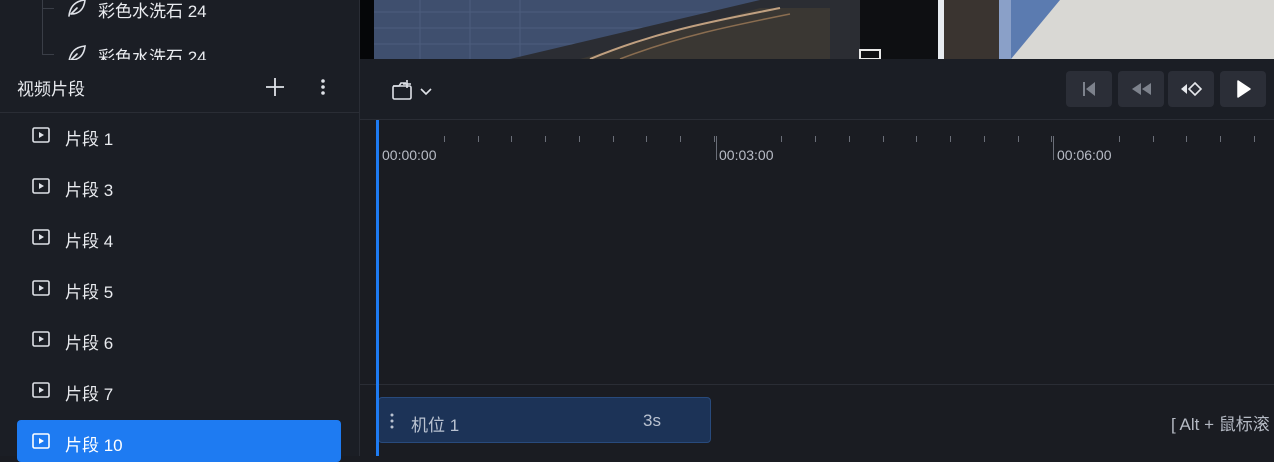  Describe the element at coordinates (152, 11) in the screenshot. I see `tree-item-label: 彩色水洗石 24` at that location.